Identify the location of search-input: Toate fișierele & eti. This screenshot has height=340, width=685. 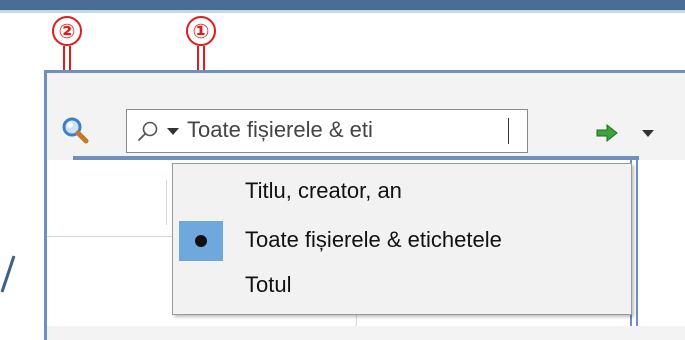
(354, 130).